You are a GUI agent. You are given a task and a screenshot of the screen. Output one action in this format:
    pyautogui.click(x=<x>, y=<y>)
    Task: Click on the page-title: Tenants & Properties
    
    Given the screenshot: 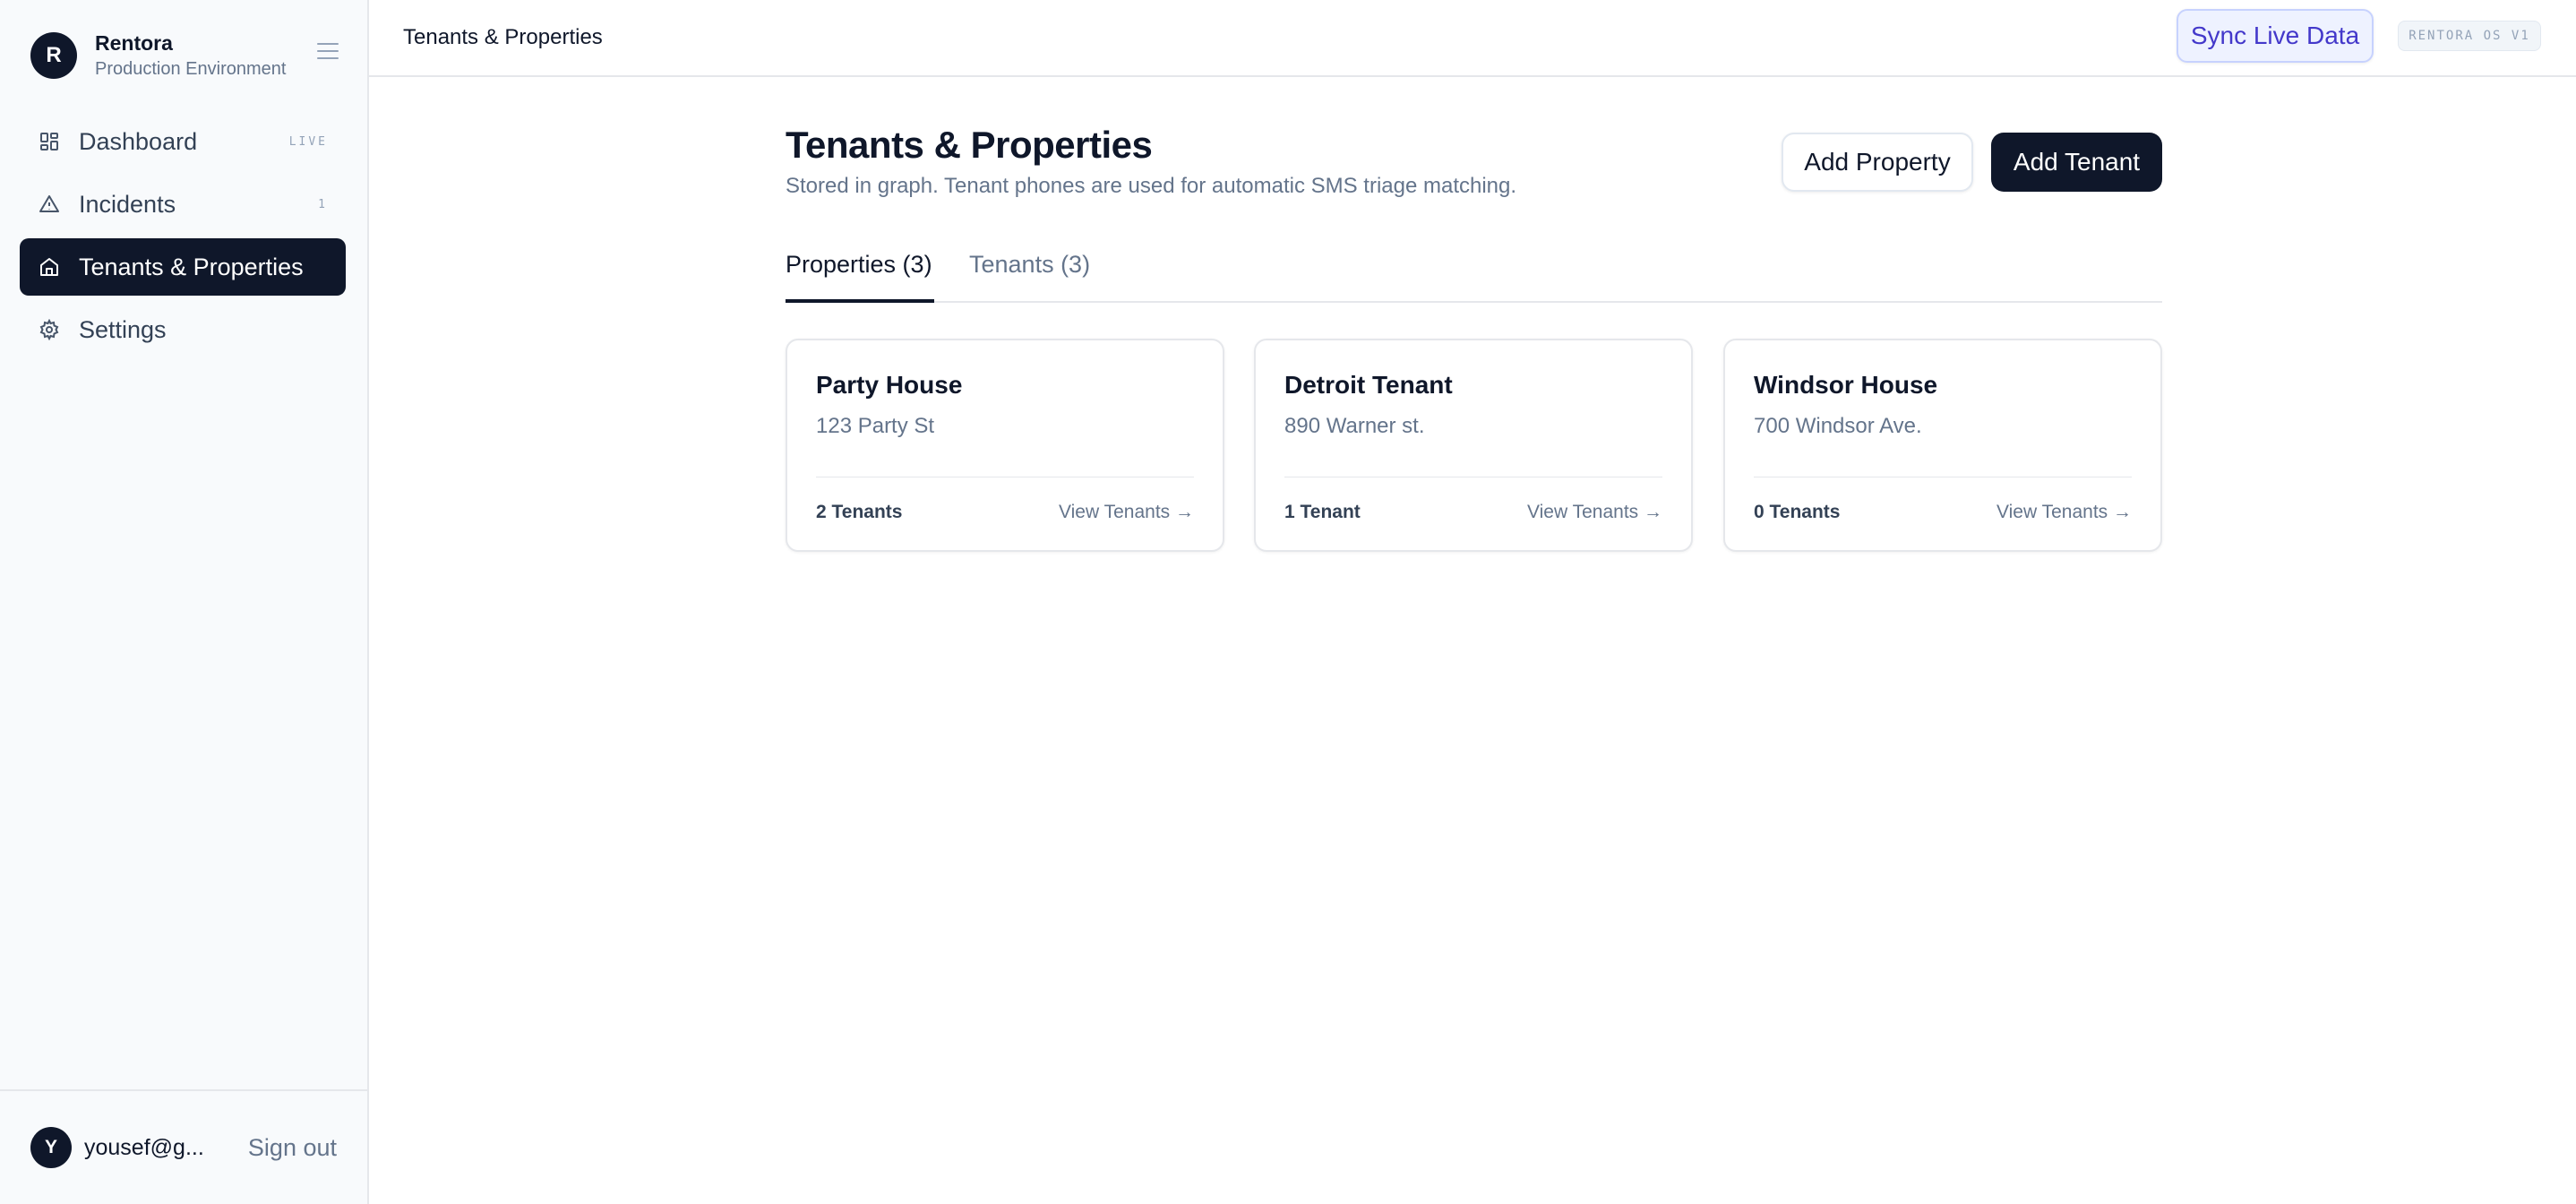 What is the action you would take?
    pyautogui.click(x=969, y=145)
    